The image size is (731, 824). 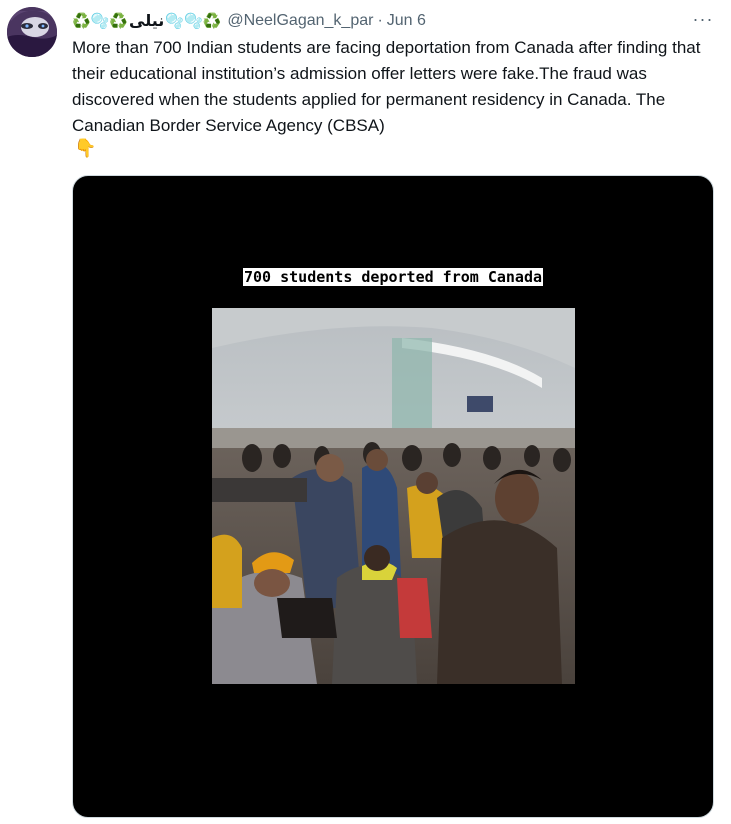 I want to click on display-name-text: نیلی, so click(x=147, y=21).